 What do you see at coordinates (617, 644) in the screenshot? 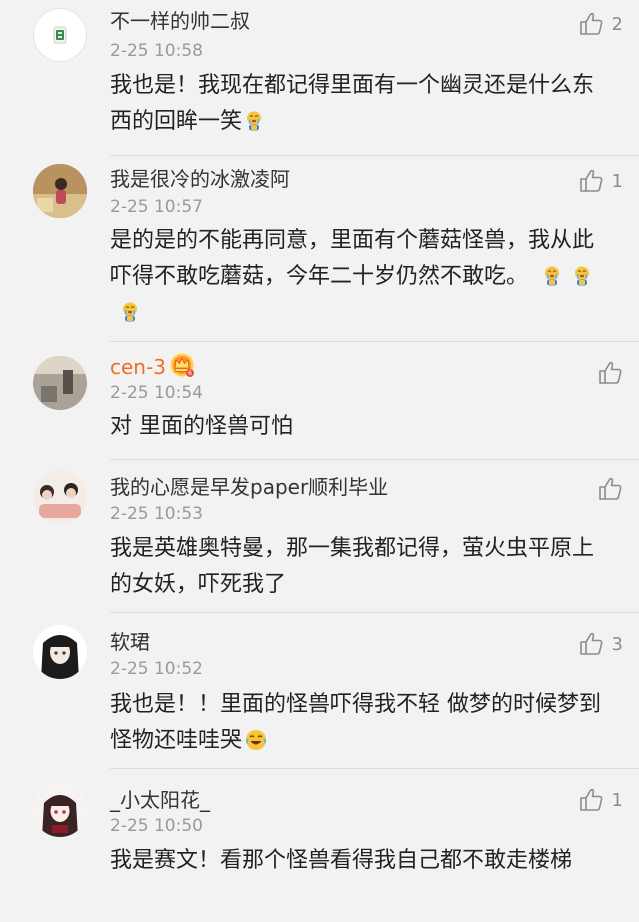
I see `like-count: 3` at bounding box center [617, 644].